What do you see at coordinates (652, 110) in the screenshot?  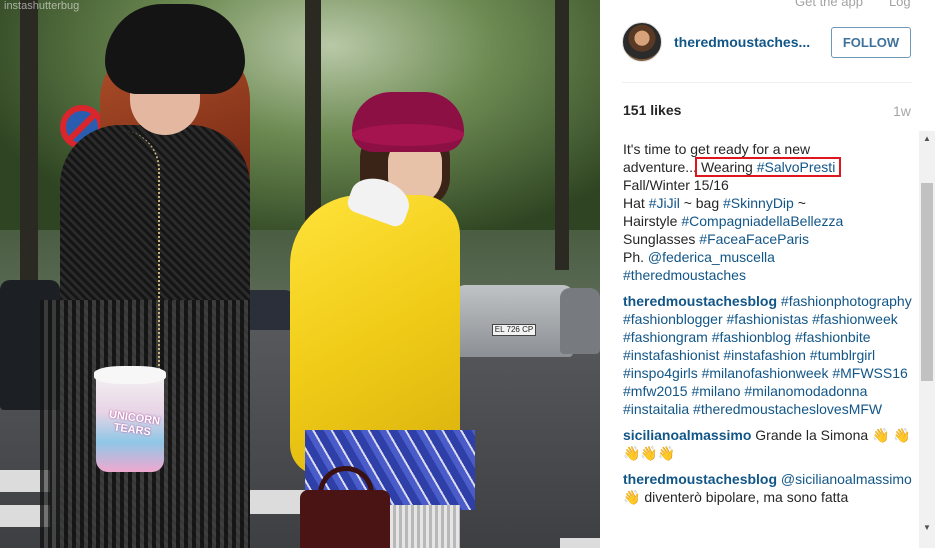 I see `likes-count: 151 likes` at bounding box center [652, 110].